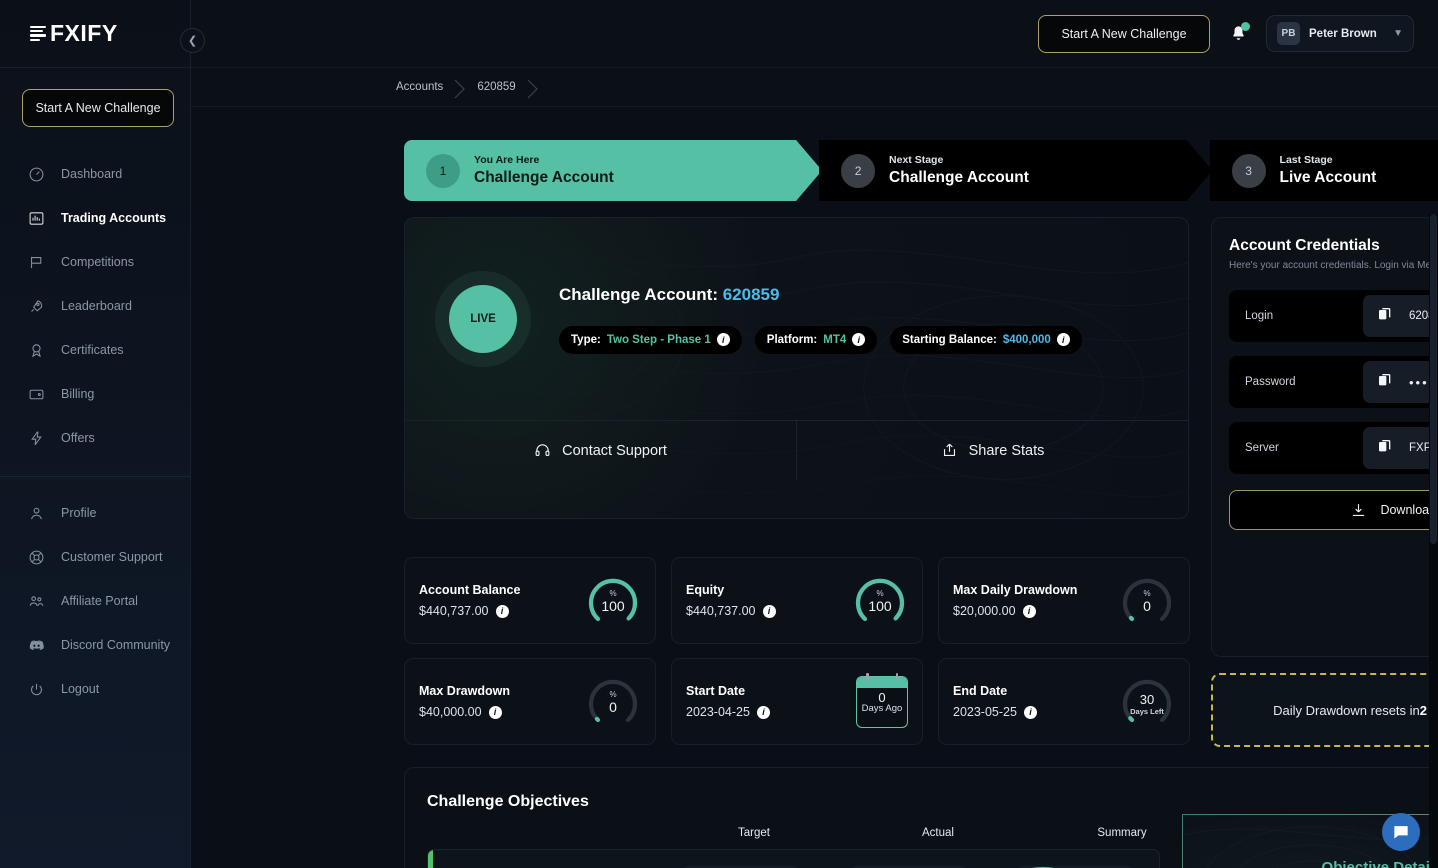  I want to click on breadcrumb-item-account-number: 620859, so click(496, 87).